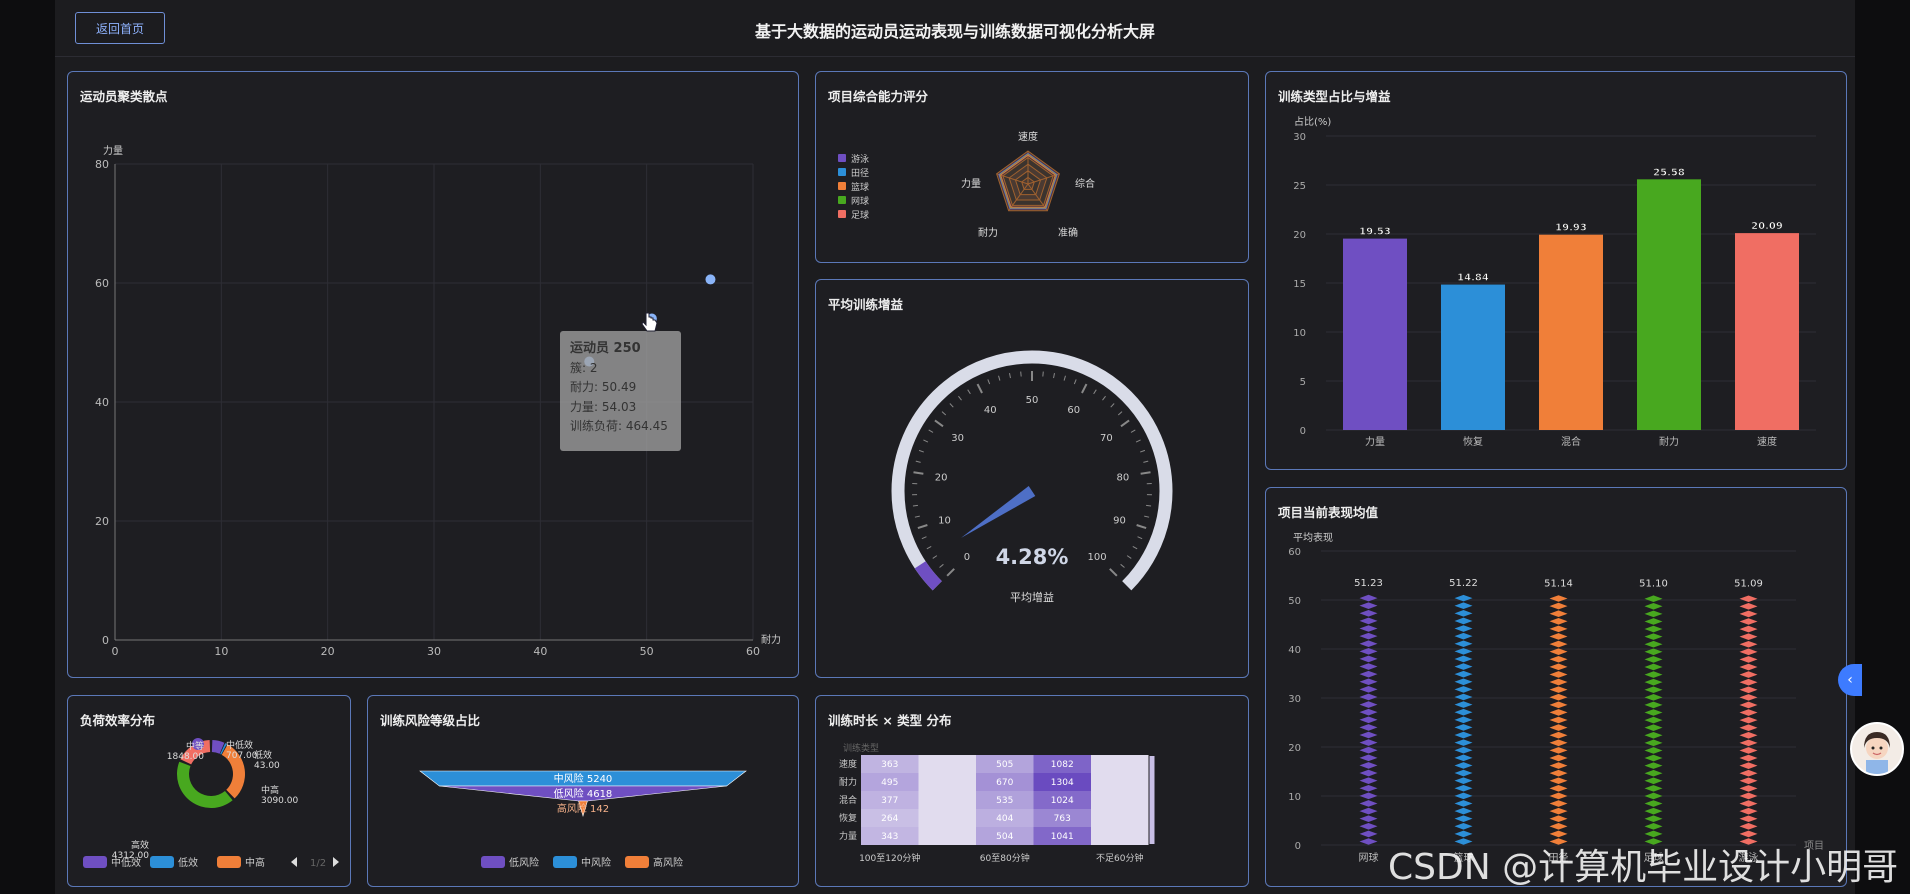 Image resolution: width=1910 pixels, height=894 pixels. I want to click on radar-chart: 速度综合准确 耐力 力量 游泳田径篮球网球足球, so click(1032, 167).